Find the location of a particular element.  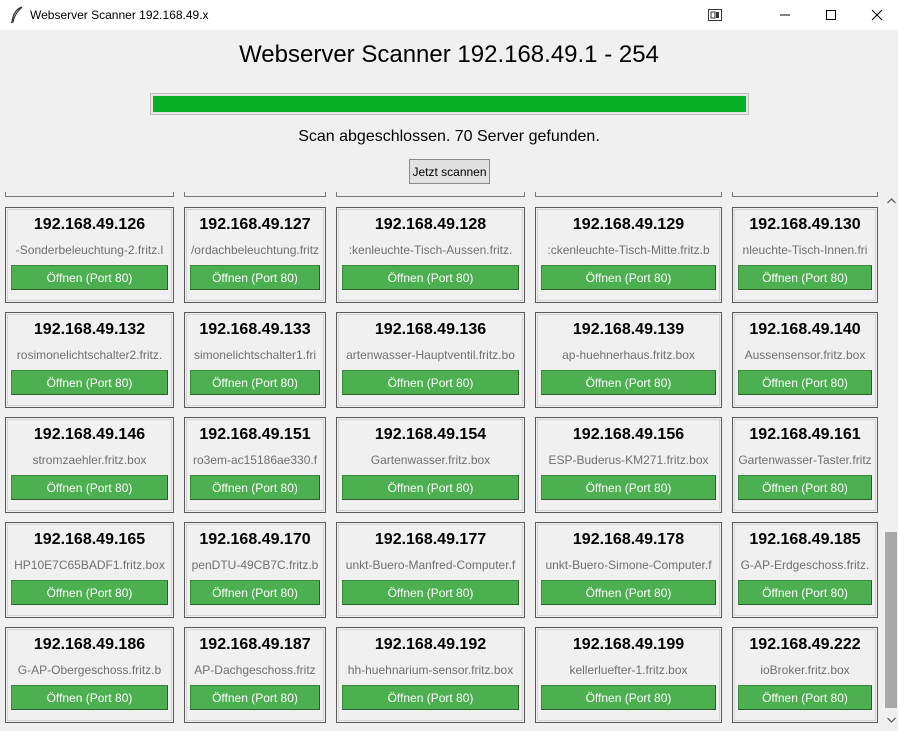

server-hostname: G-AP-Erdgeschoss.fritz. is located at coordinates (805, 566).